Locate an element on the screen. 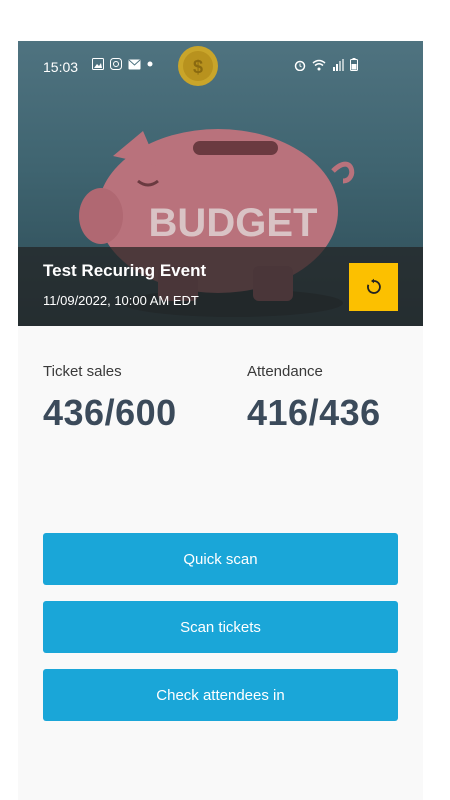 Image resolution: width=450 pixels, height=800 pixels. ticket-sales-value: 436/600 is located at coordinates (110, 412).